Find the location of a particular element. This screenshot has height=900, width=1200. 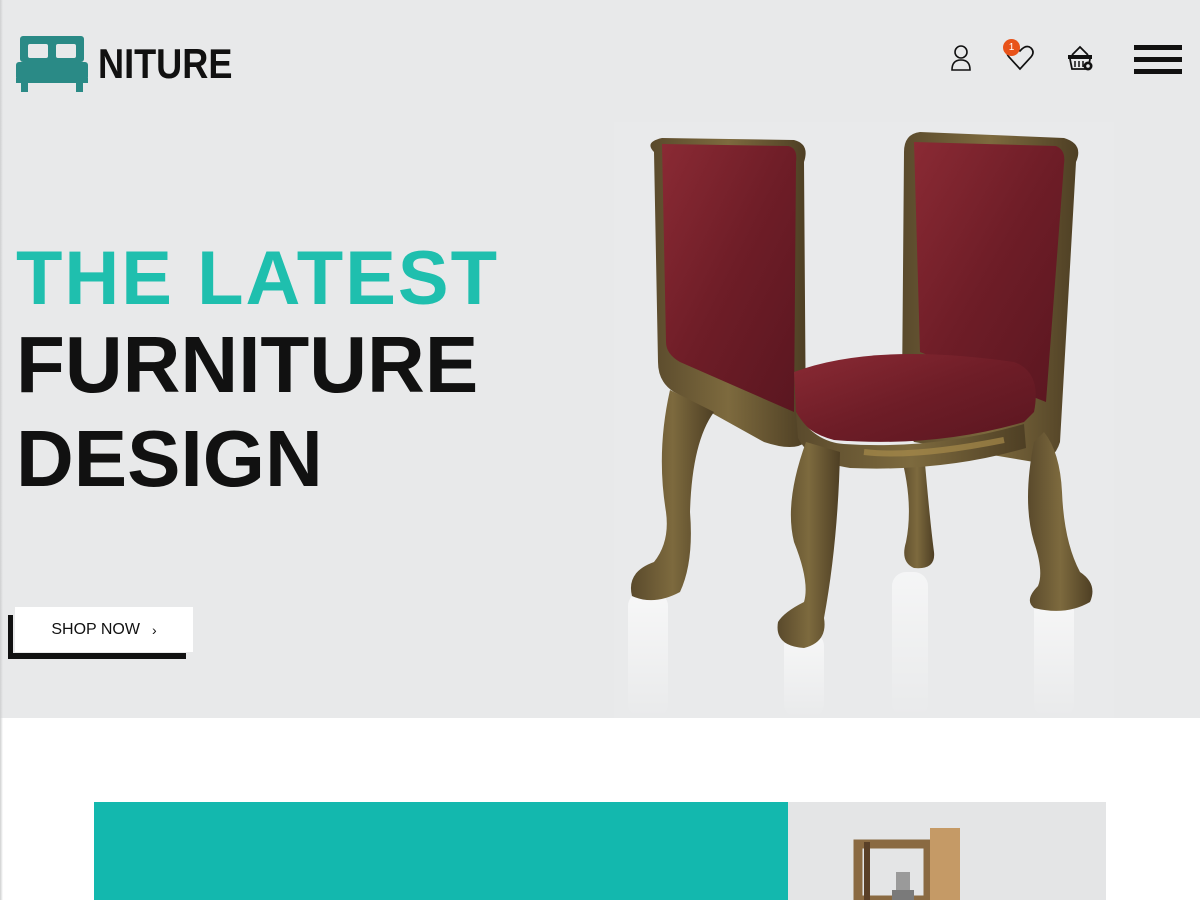

user-icon is located at coordinates (961, 58).